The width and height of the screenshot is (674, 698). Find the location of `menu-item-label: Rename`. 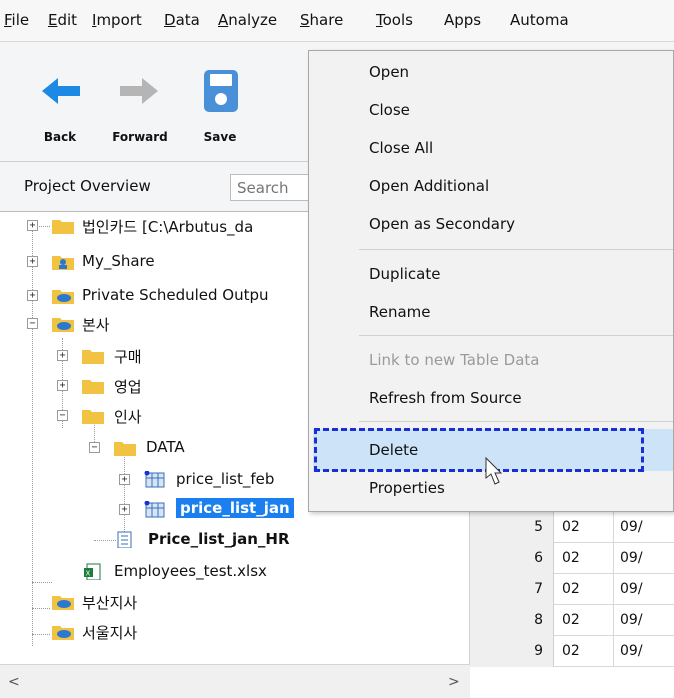

menu-item-label: Rename is located at coordinates (400, 312).